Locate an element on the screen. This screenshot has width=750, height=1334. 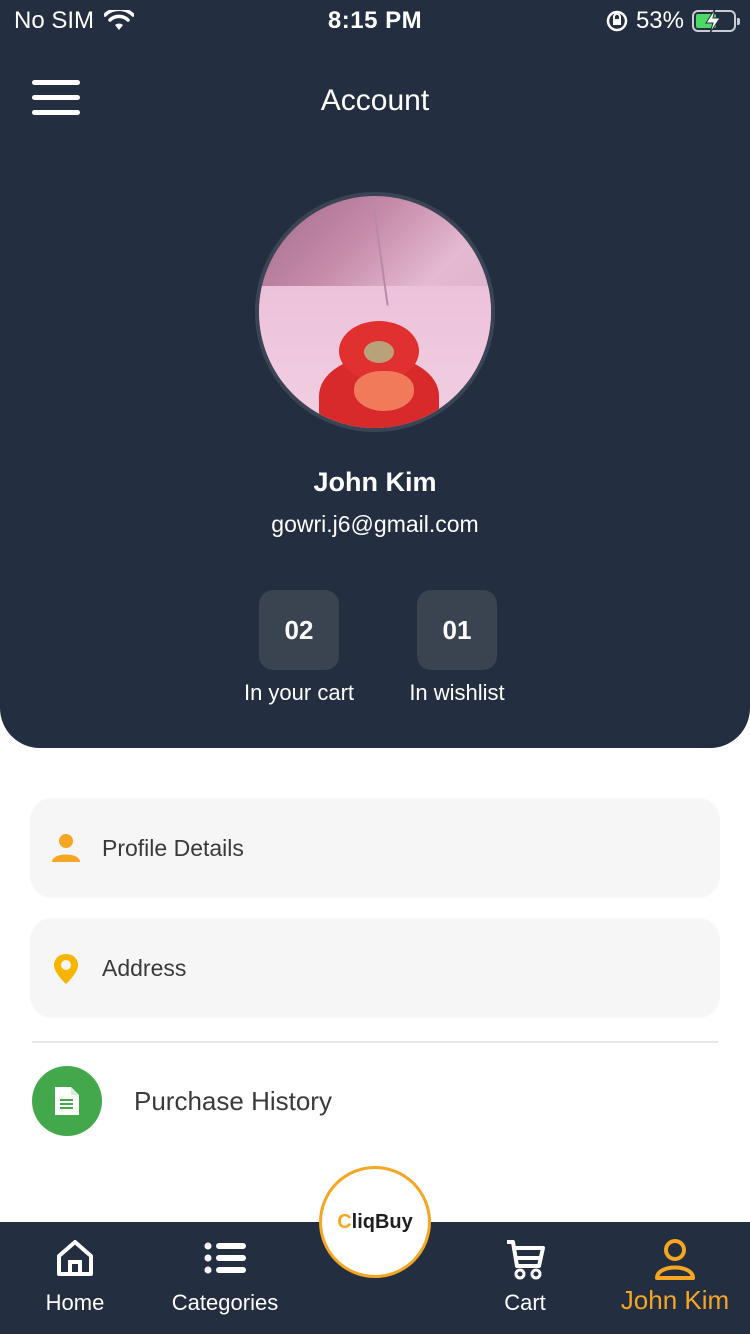
cliqbuy-logo-button: CliqBuy is located at coordinates (375, 1222).